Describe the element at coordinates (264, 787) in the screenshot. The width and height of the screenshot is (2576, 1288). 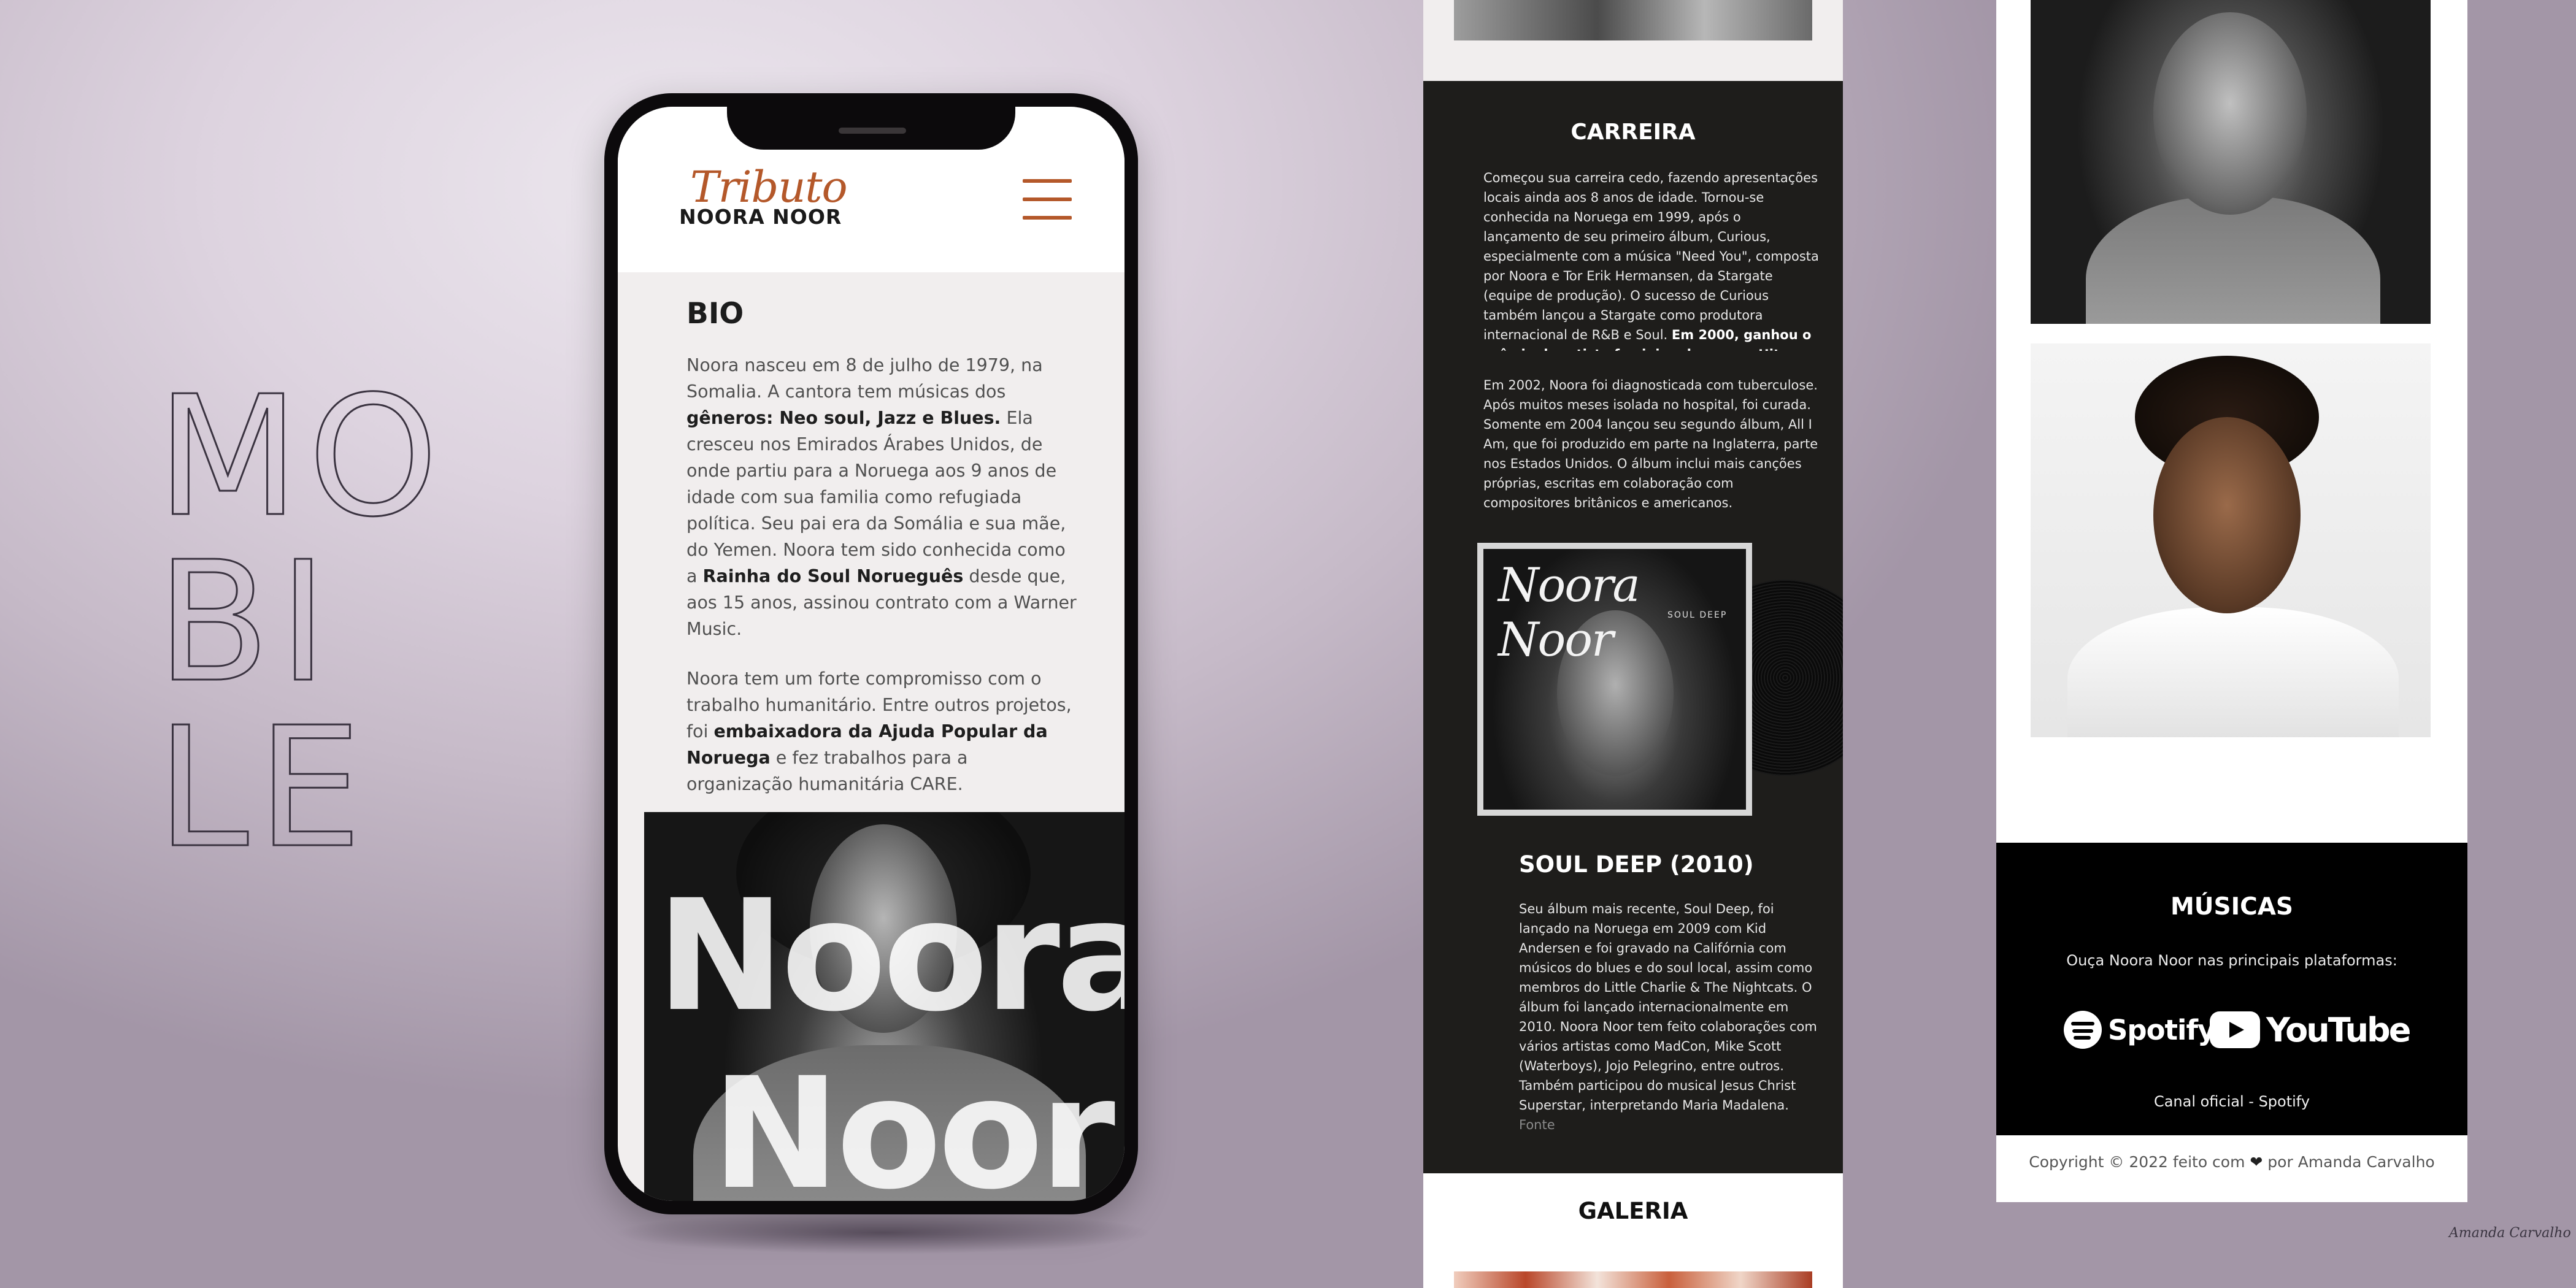
I see `outline-line-3: LE` at that location.